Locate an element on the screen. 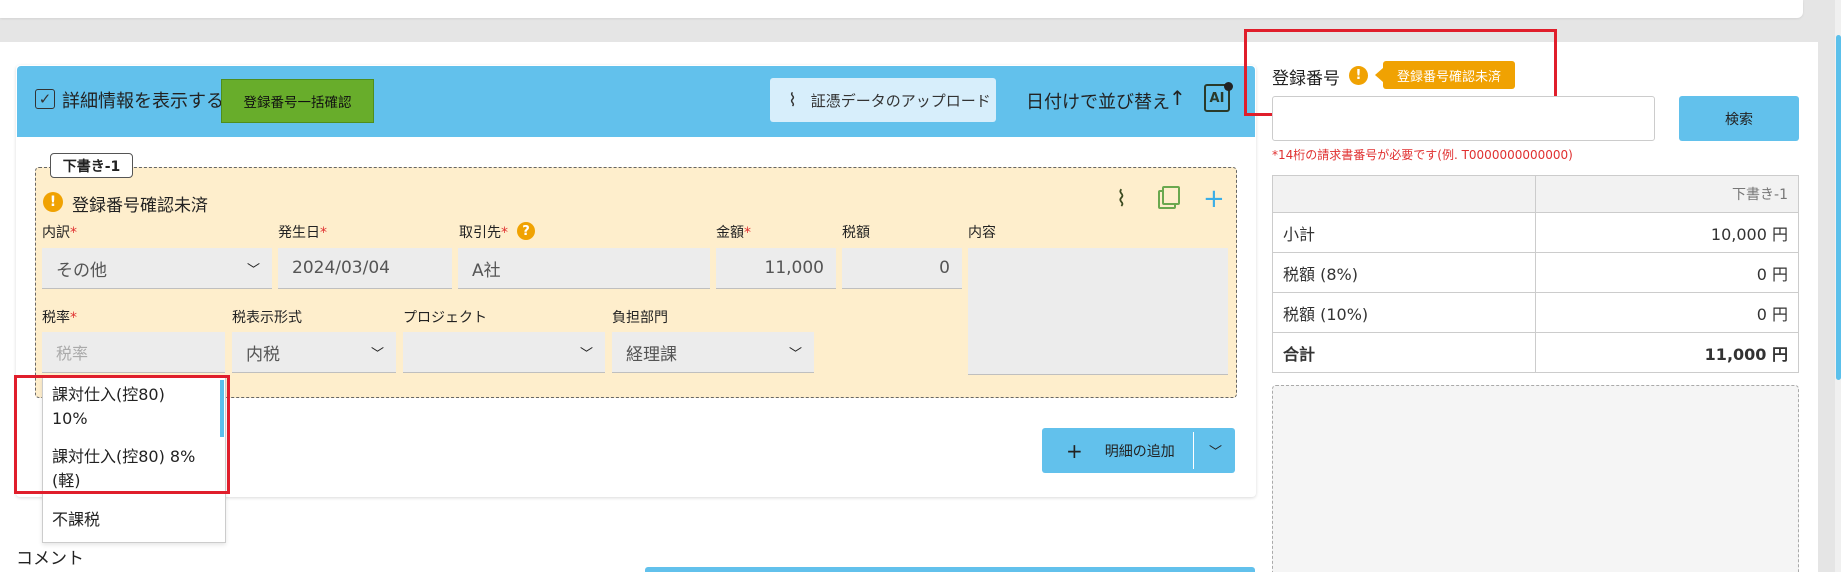 This screenshot has width=1841, height=572. tax-rate-label: 税率* is located at coordinates (59, 318).